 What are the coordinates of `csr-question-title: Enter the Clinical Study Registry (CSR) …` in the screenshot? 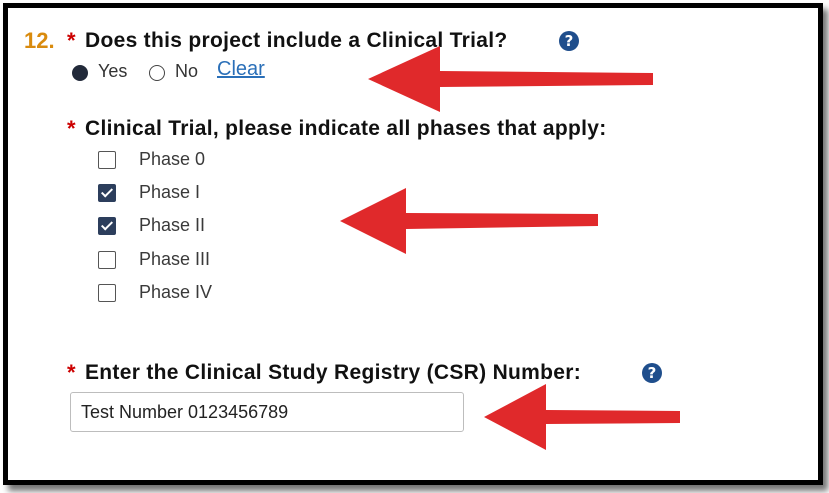 It's located at (333, 372).